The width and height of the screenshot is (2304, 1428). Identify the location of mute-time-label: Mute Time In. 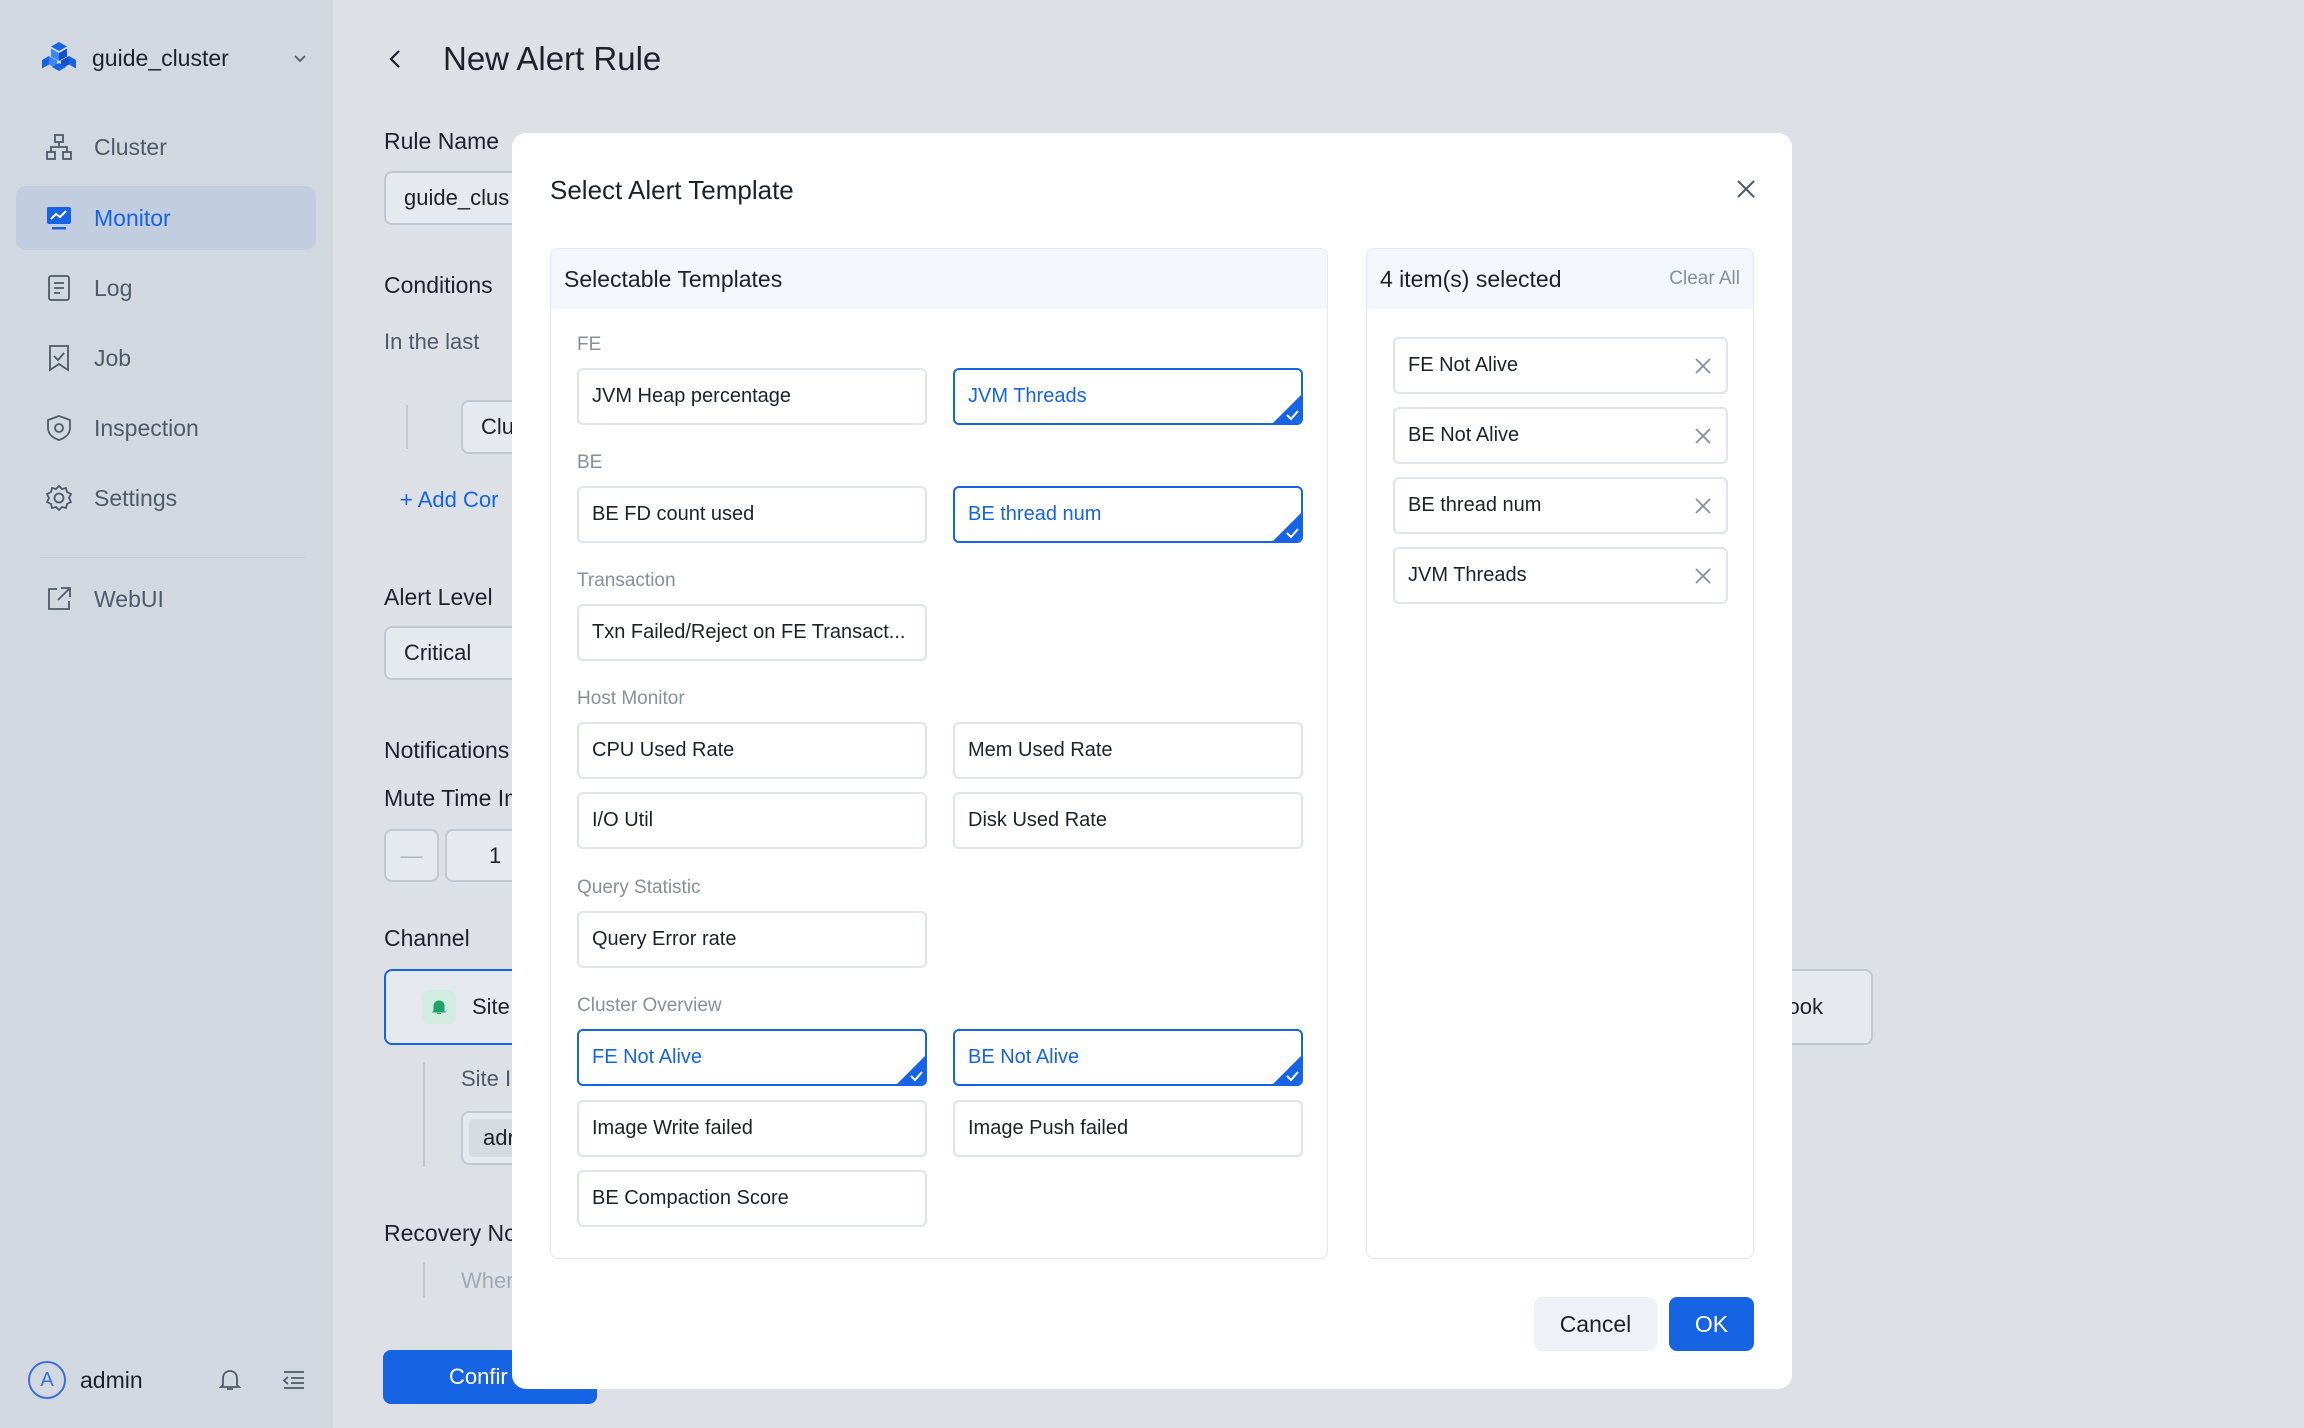
(450, 798).